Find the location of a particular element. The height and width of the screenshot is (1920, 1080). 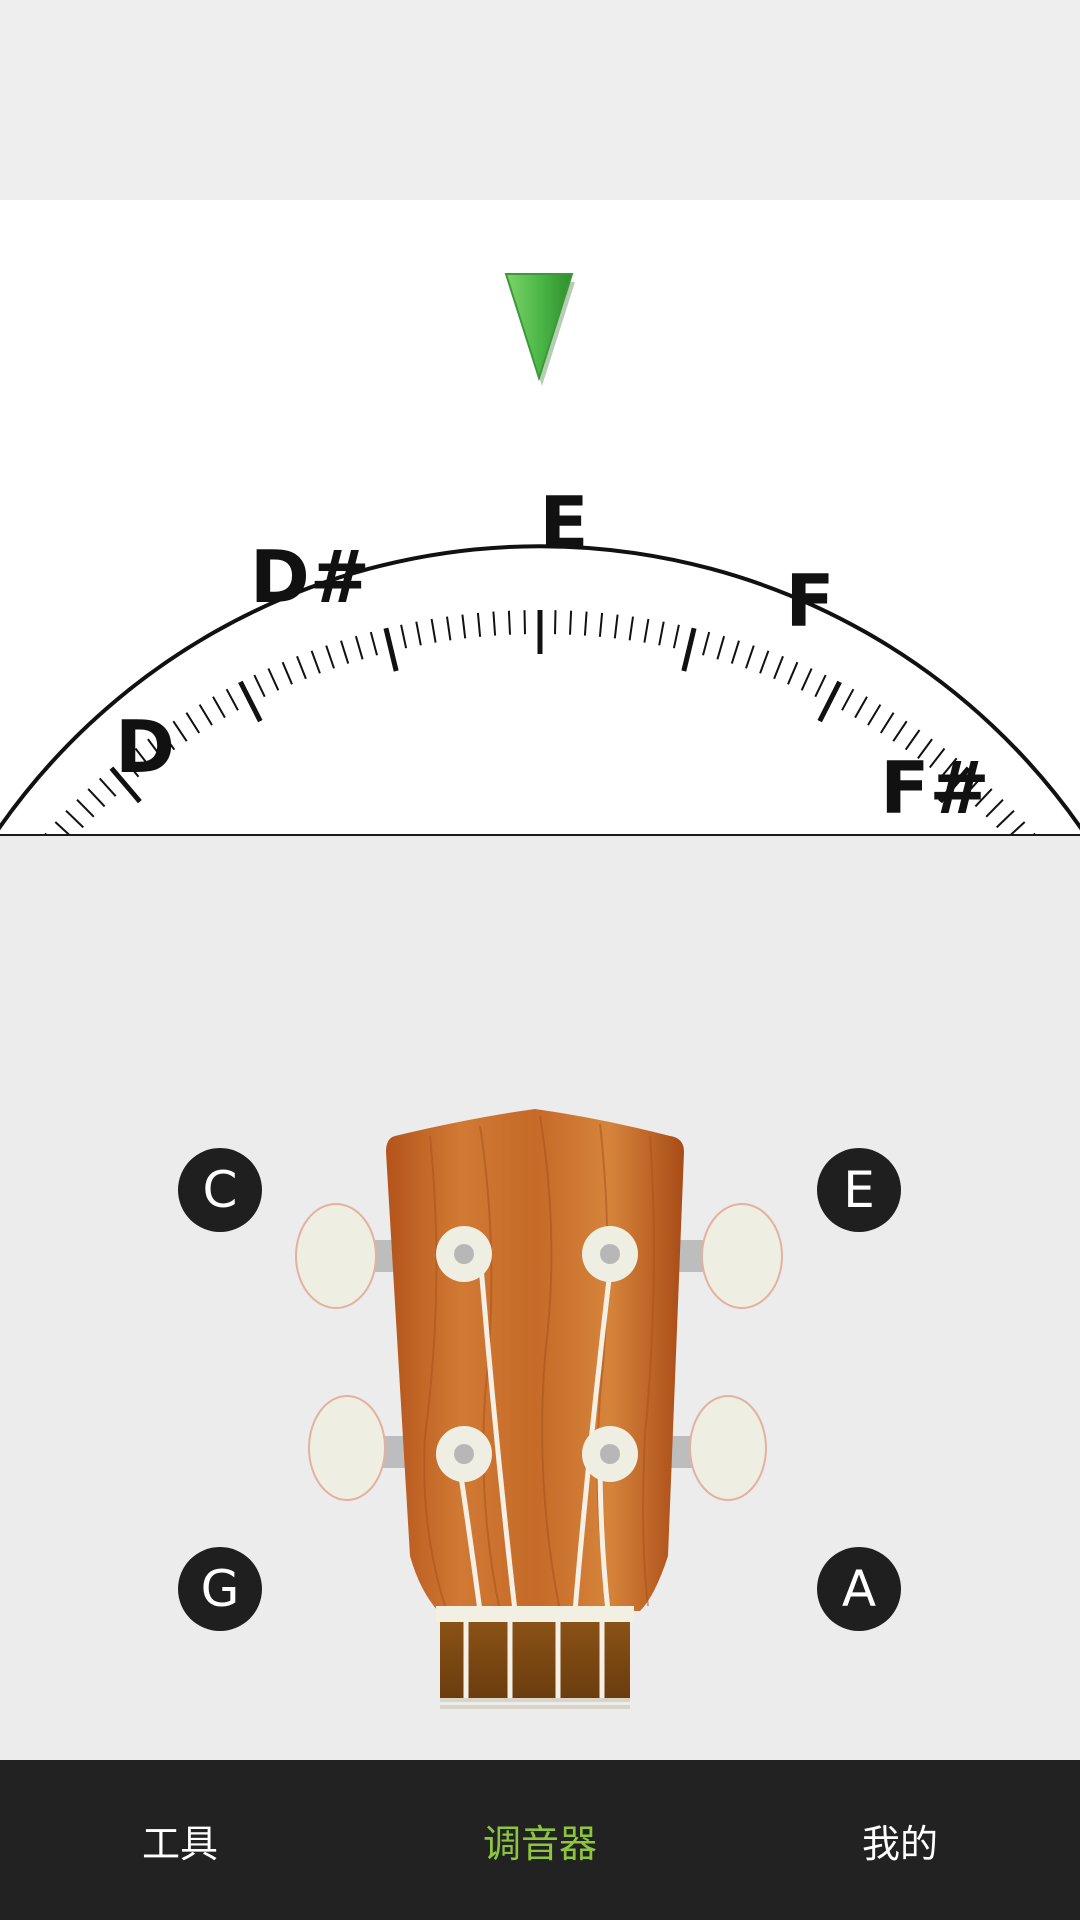

string-post-left-top is located at coordinates (464, 1254).